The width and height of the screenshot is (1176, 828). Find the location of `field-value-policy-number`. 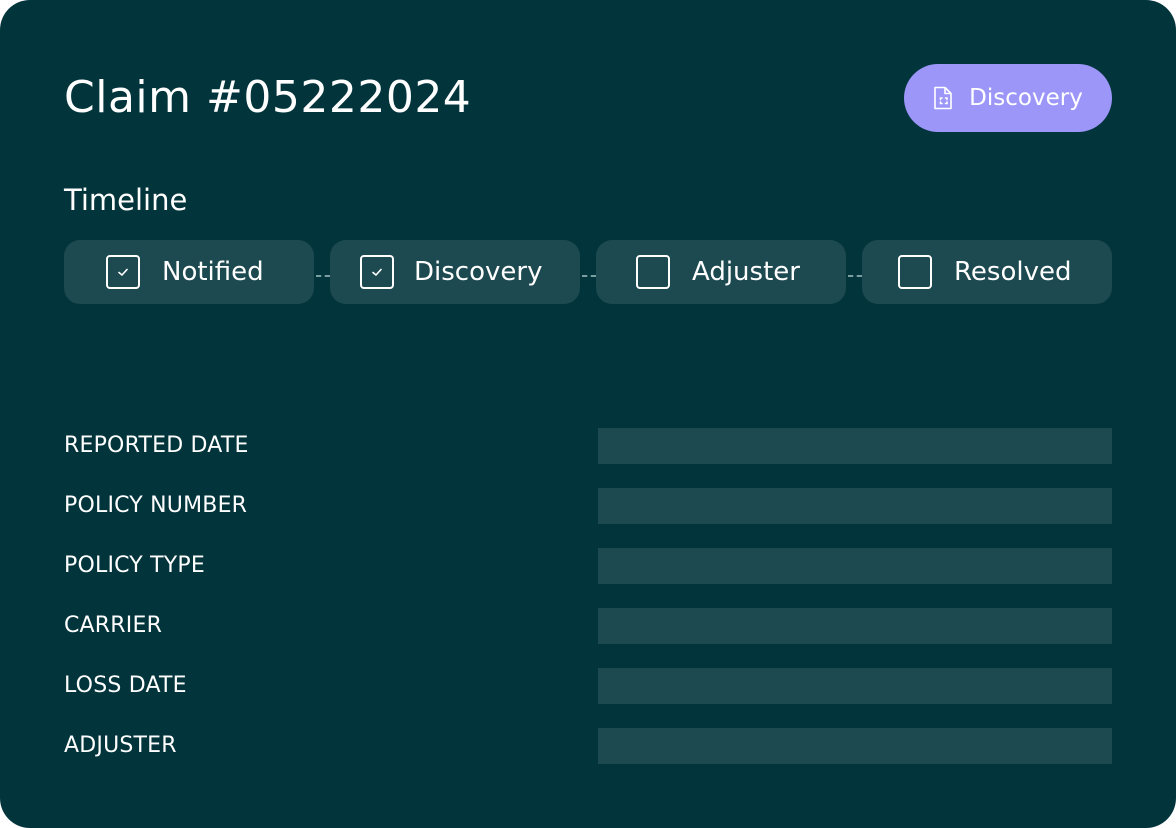

field-value-policy-number is located at coordinates (855, 506).